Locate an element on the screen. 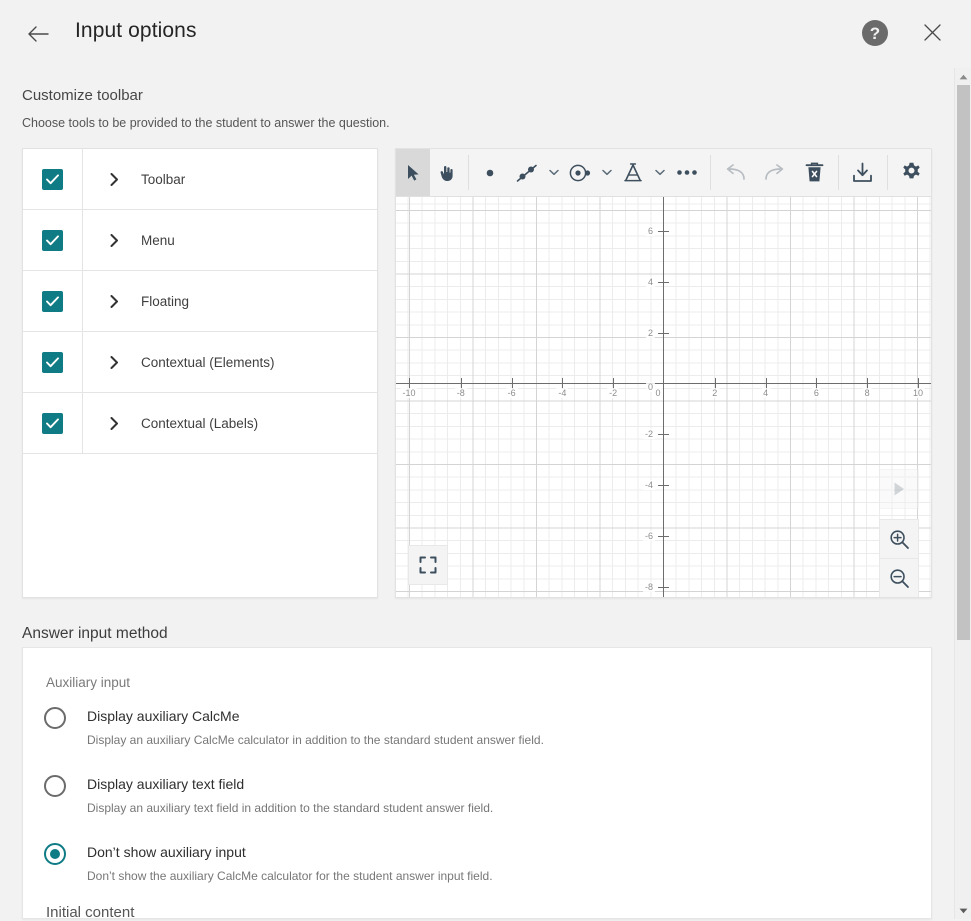 Image resolution: width=971 pixels, height=921 pixels. scrollbar-thumb is located at coordinates (963, 362).